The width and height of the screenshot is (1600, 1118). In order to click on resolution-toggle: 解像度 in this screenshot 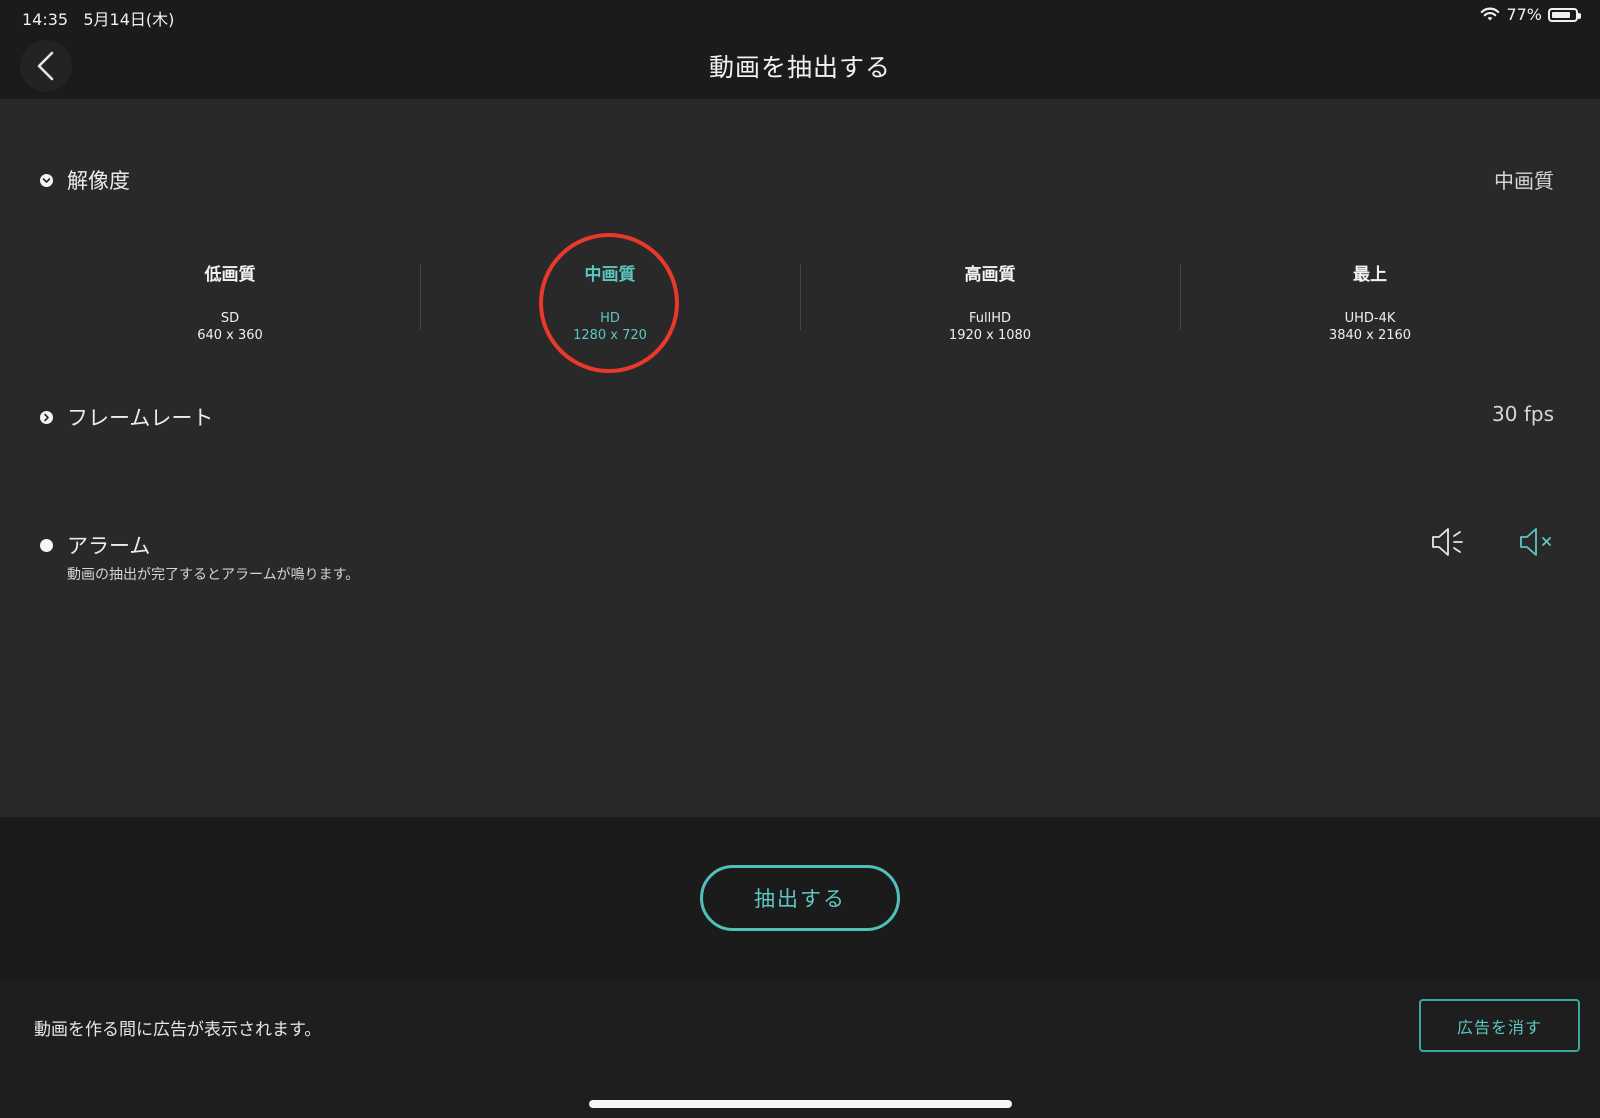, I will do `click(85, 180)`.